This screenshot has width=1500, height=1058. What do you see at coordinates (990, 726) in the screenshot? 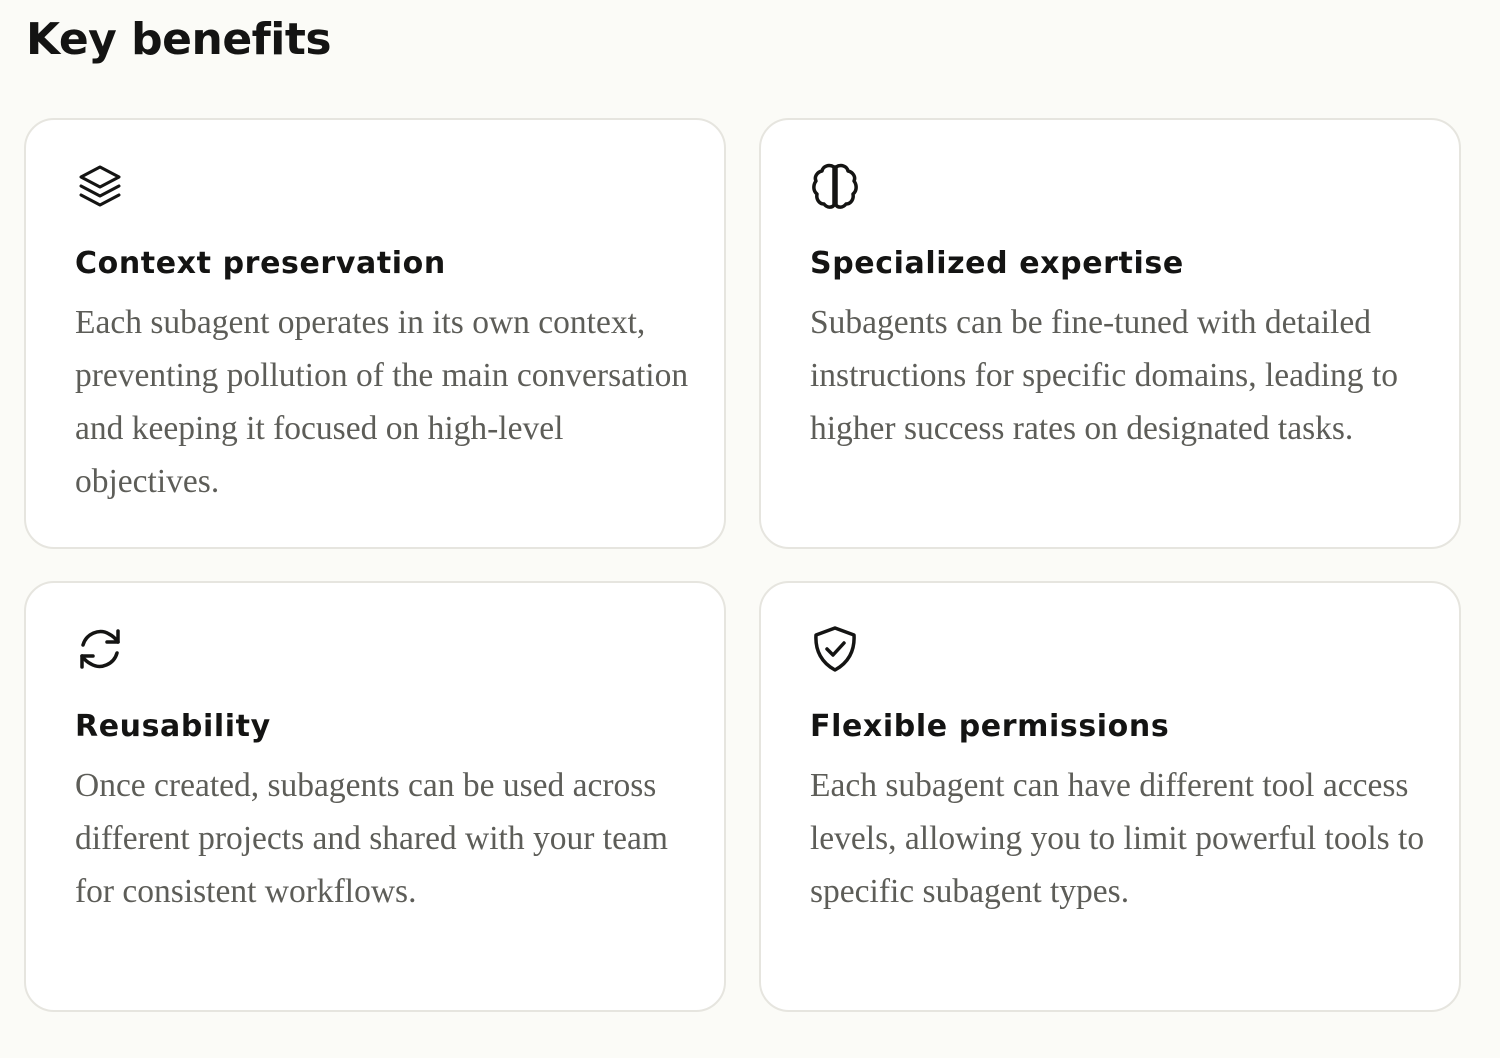
I see `card-title: Flexible permissions` at bounding box center [990, 726].